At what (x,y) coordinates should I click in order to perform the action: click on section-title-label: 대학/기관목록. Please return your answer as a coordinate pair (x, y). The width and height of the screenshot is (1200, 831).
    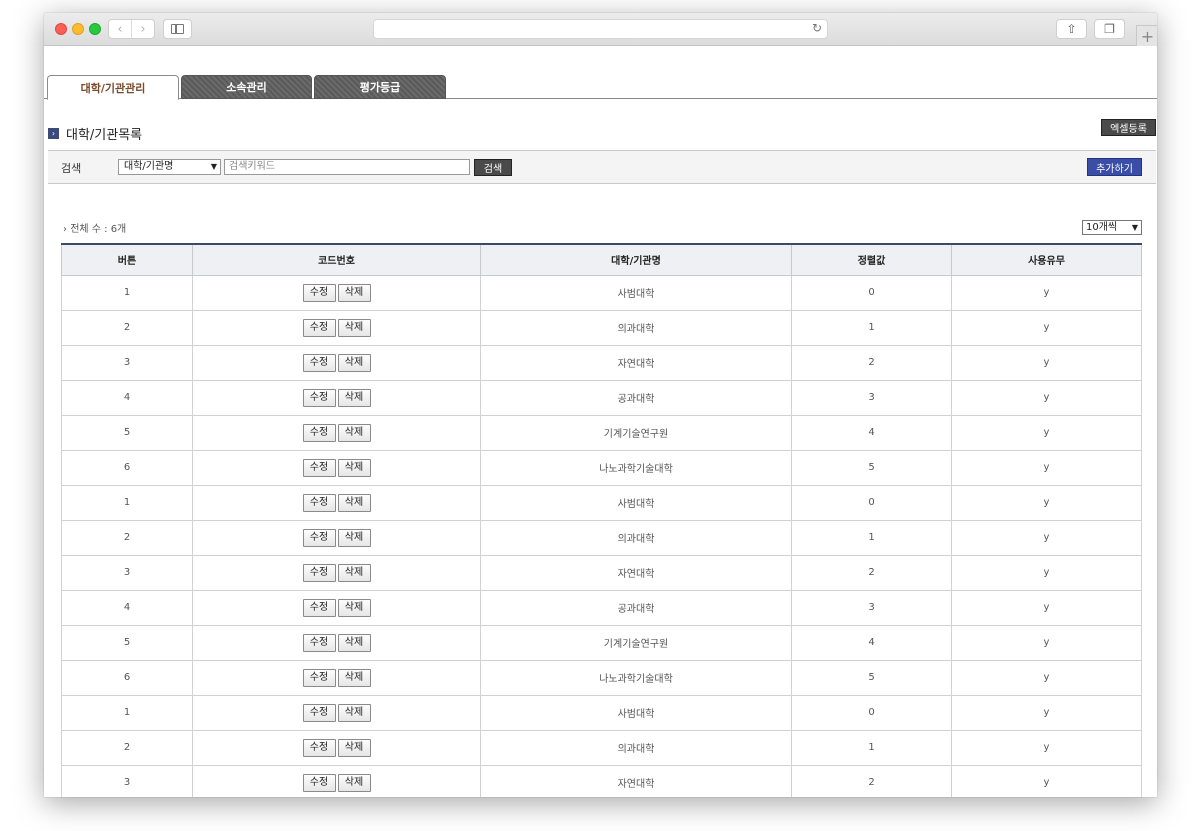
    Looking at the image, I should click on (104, 135).